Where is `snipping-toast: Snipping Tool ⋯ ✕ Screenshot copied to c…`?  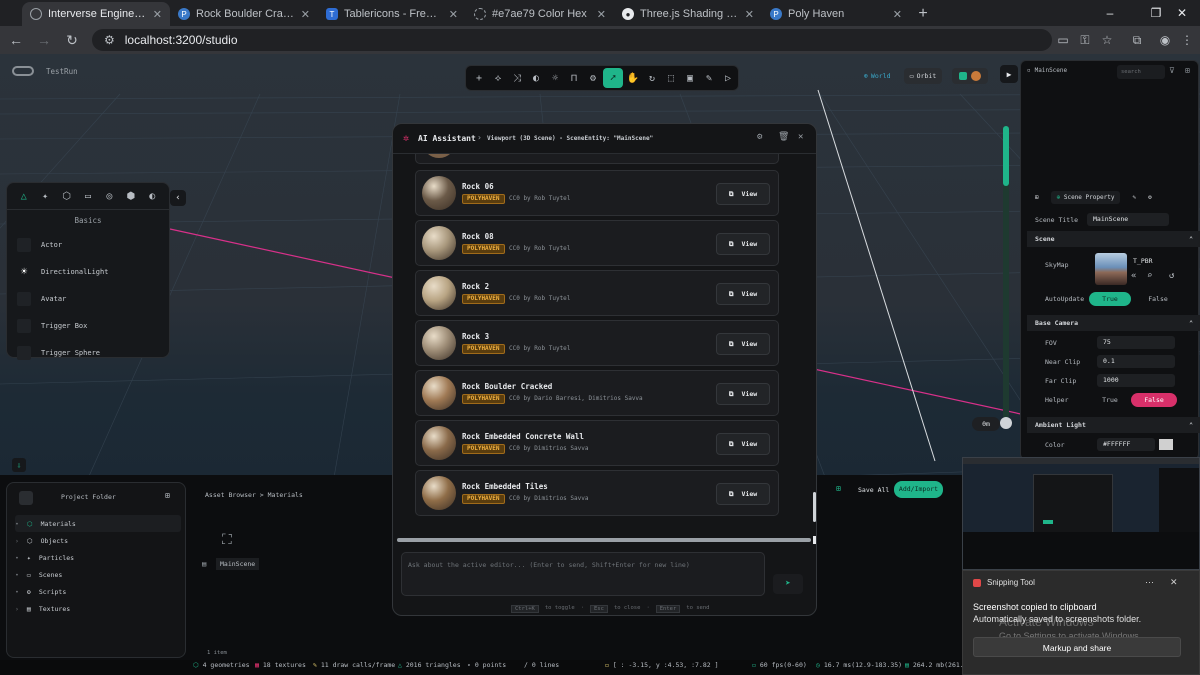
snipping-toast: Snipping Tool ⋯ ✕ Screenshot copied to c… is located at coordinates (1081, 622).